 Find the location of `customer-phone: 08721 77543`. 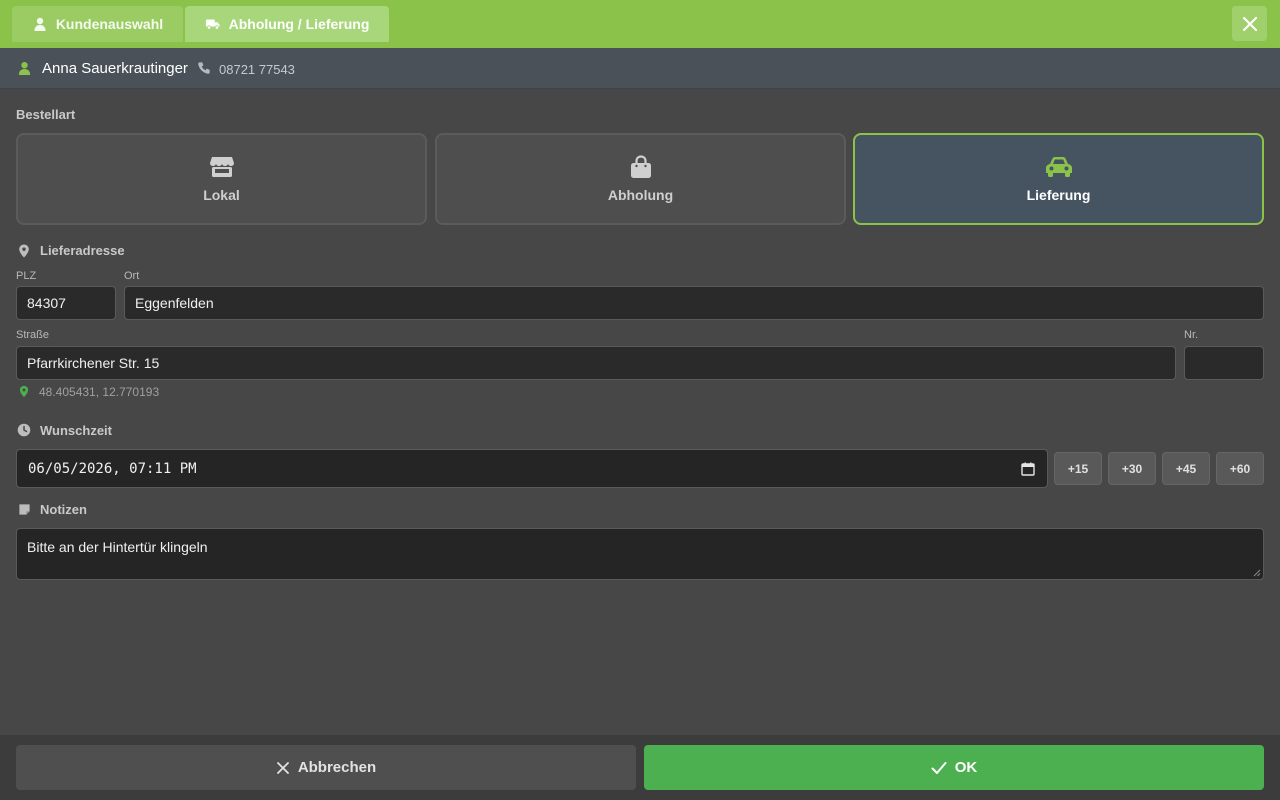

customer-phone: 08721 77543 is located at coordinates (257, 69).